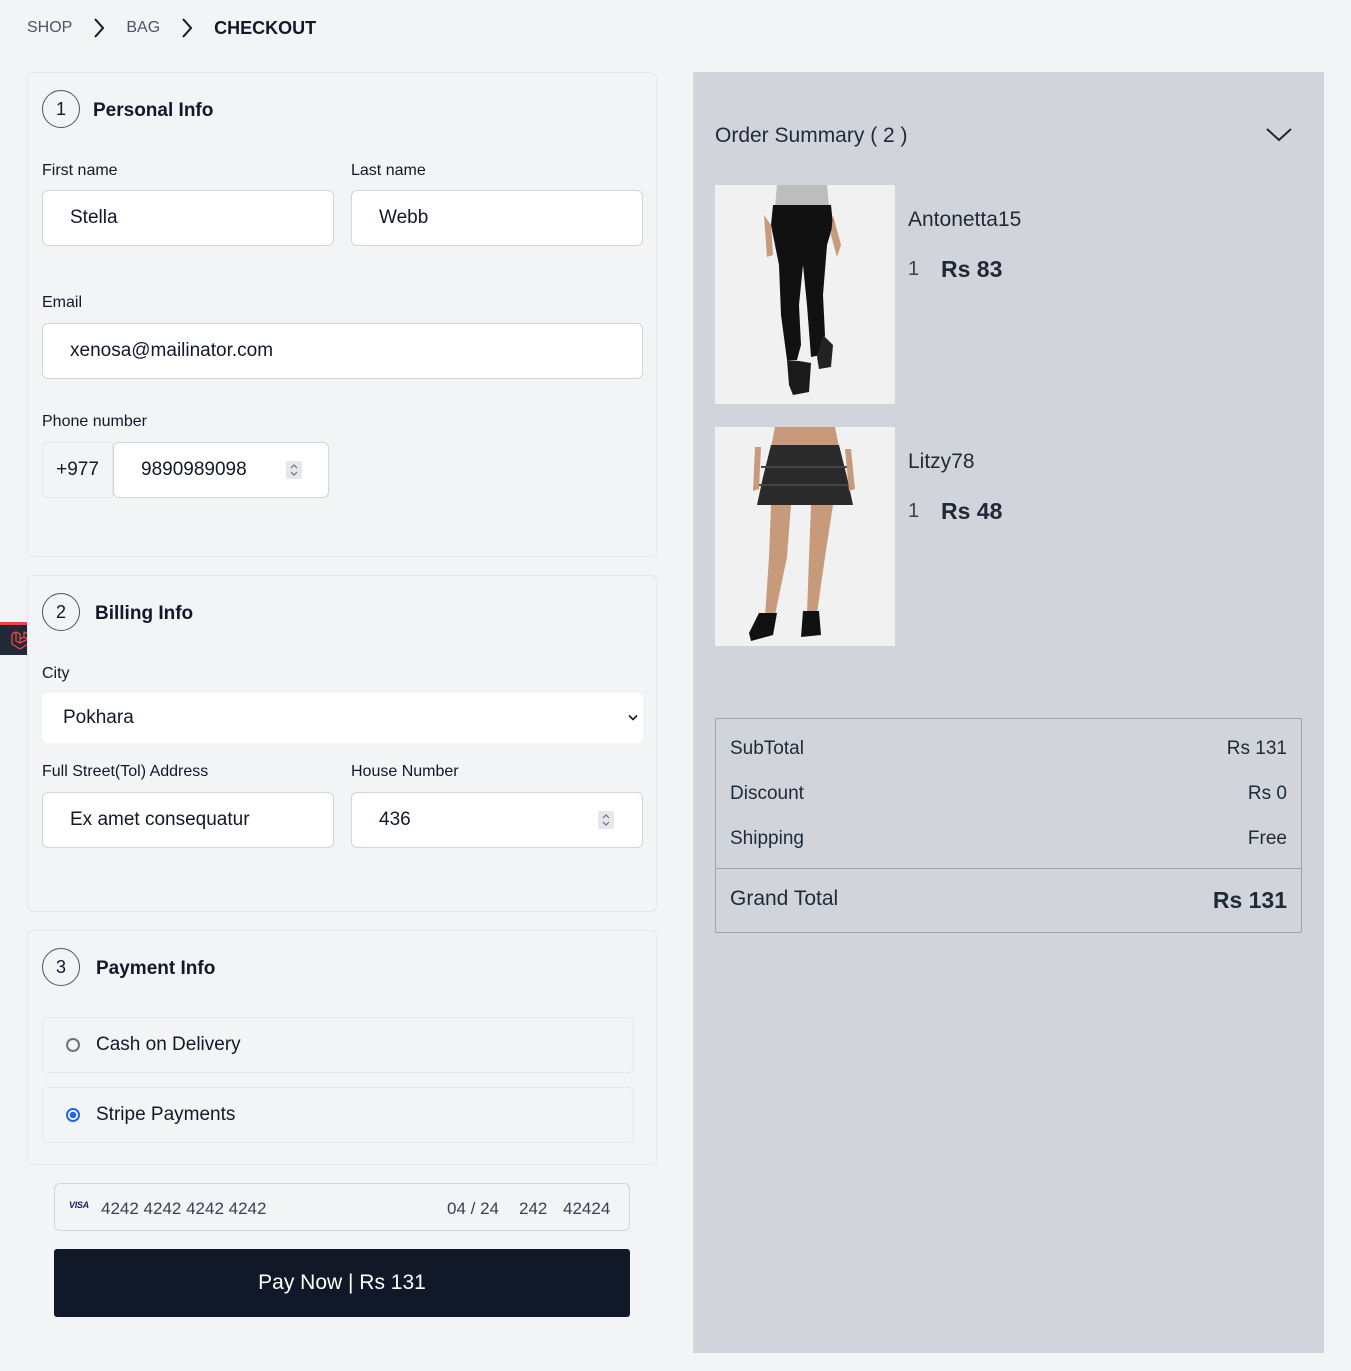 The image size is (1351, 1371). Describe the element at coordinates (79, 1205) in the screenshot. I see `visa-icon: VISA` at that location.